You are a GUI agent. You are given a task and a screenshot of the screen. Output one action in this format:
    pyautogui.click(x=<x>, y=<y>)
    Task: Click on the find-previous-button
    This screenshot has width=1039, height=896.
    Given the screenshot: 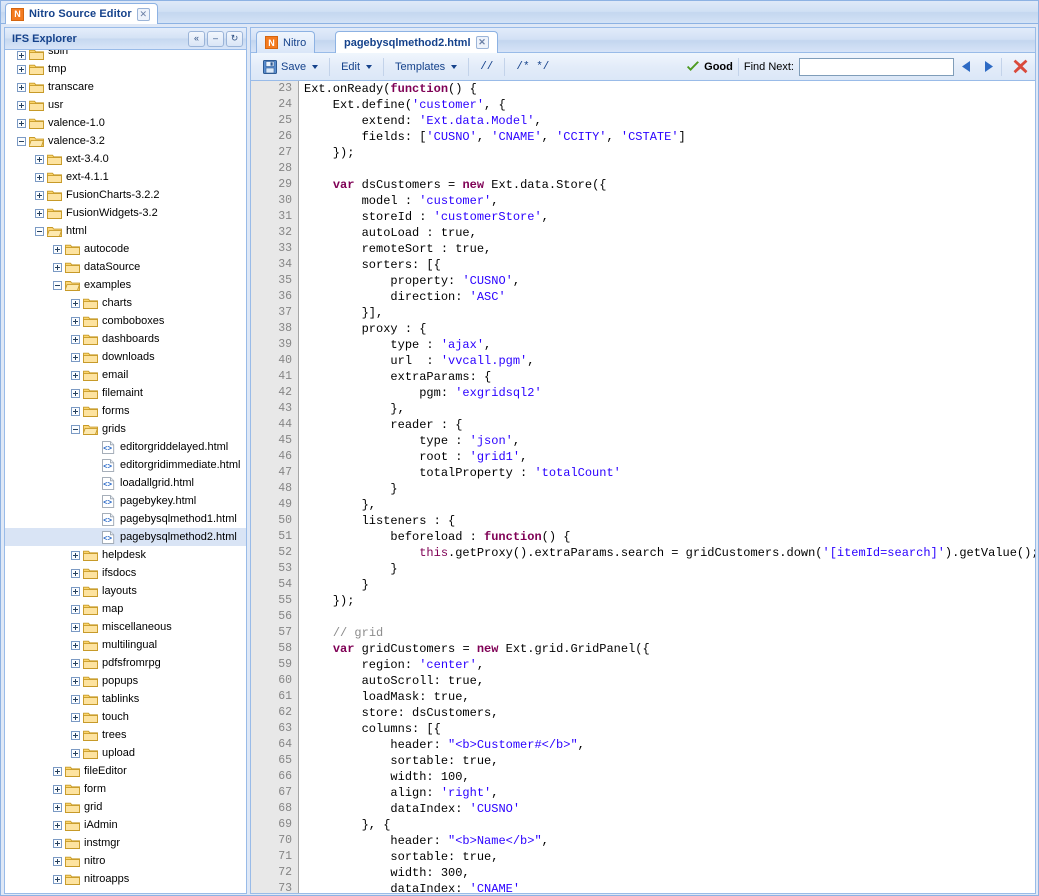 What is the action you would take?
    pyautogui.click(x=967, y=67)
    